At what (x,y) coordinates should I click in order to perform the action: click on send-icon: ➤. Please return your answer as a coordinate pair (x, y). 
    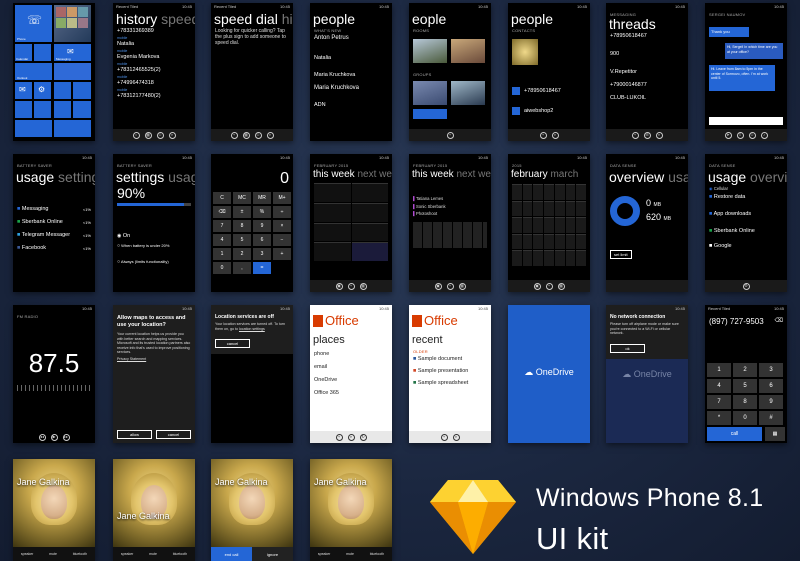
    Looking at the image, I should click on (728, 135).